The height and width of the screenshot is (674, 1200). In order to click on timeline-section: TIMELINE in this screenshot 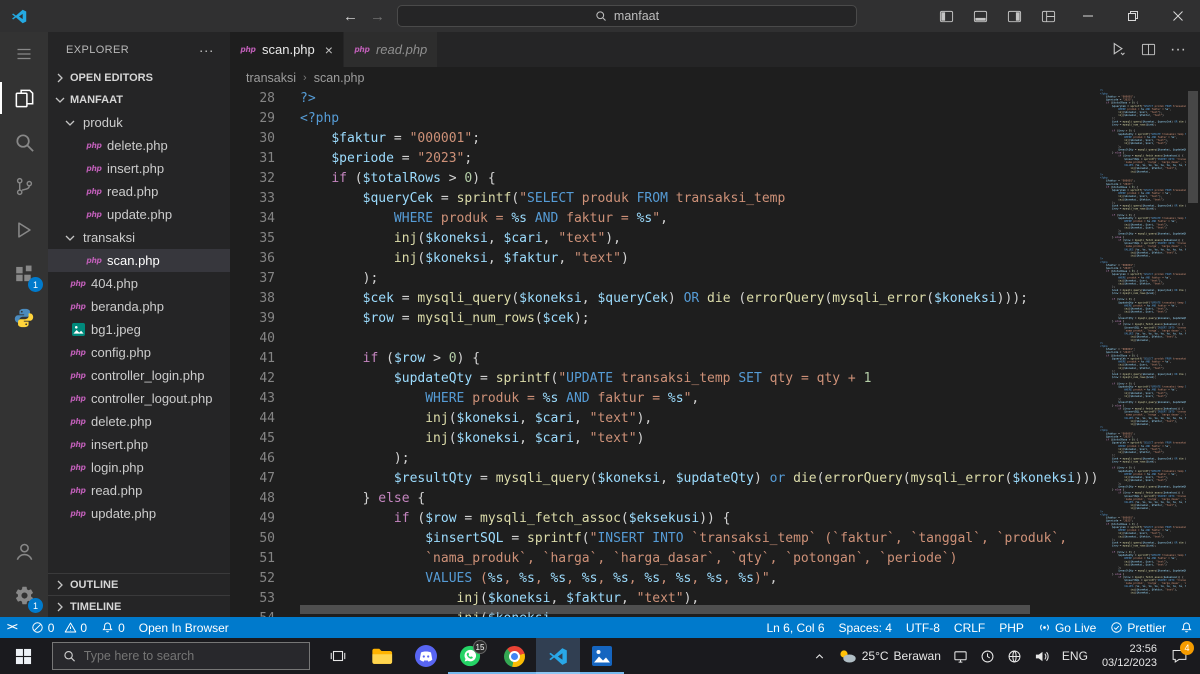, I will do `click(139, 606)`.